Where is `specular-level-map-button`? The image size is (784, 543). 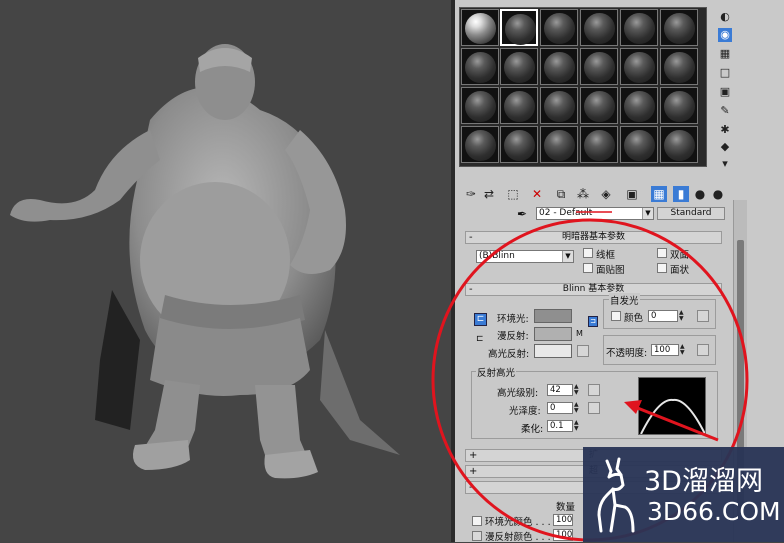
specular-level-map-button is located at coordinates (594, 390).